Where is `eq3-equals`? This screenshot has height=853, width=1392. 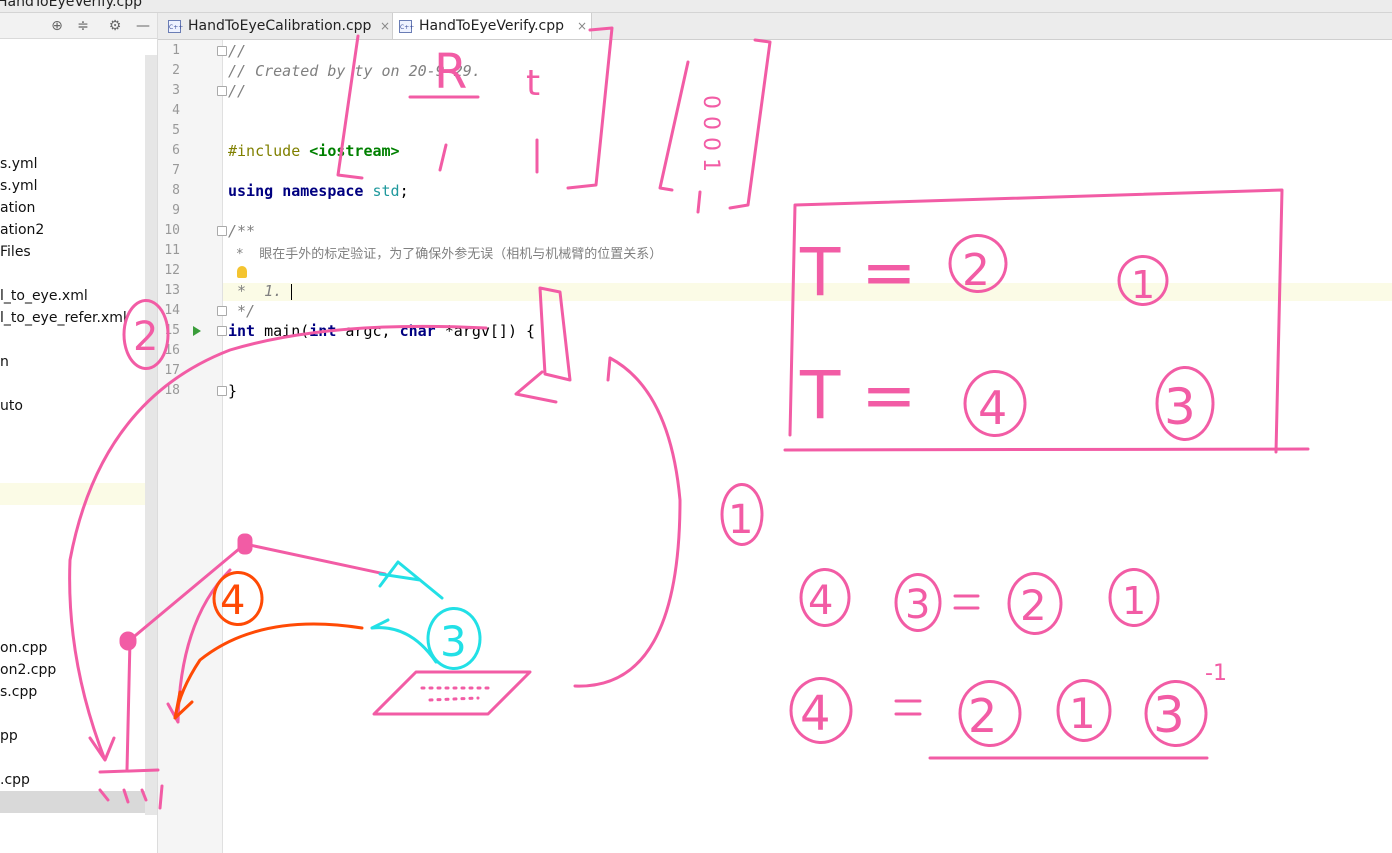
eq3-equals is located at coordinates (966, 602).